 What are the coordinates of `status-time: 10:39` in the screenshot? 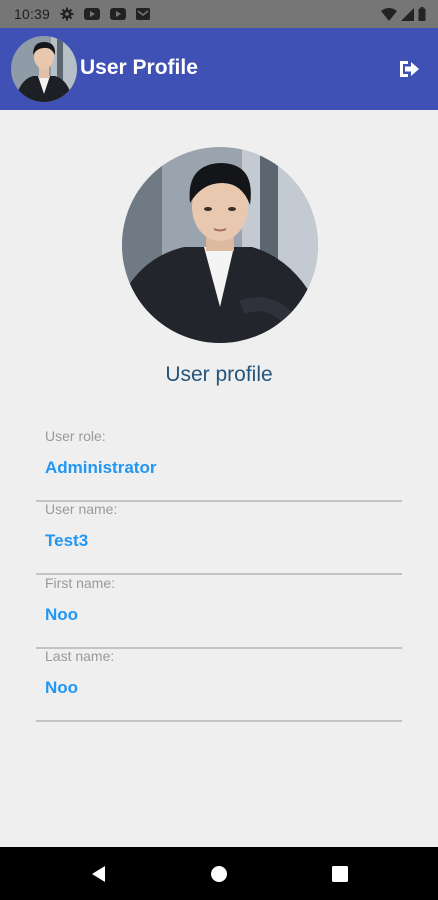 It's located at (32, 14).